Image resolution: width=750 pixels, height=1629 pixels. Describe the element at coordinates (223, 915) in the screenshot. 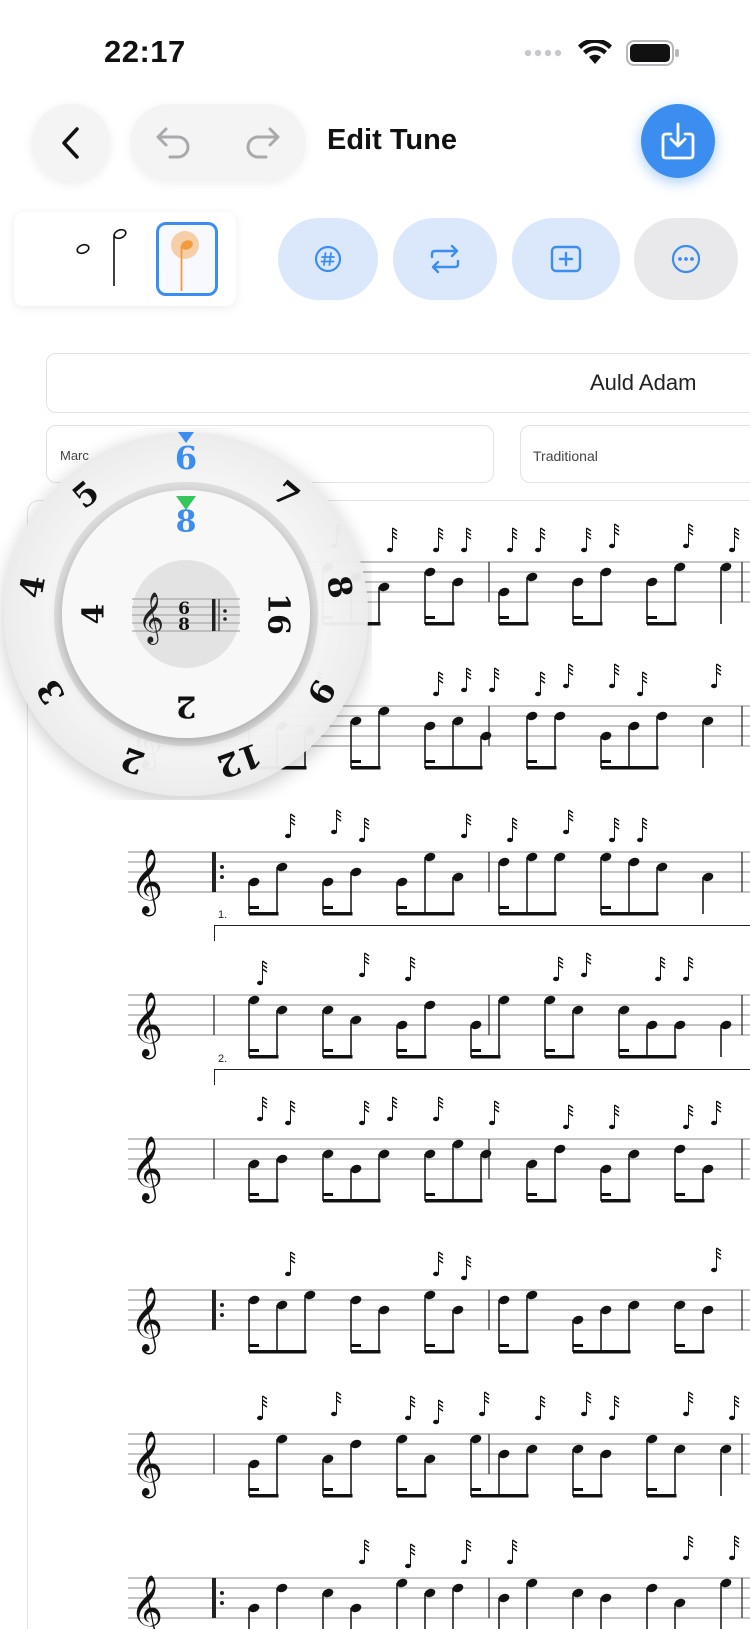

I see `volta-label: 1.` at that location.